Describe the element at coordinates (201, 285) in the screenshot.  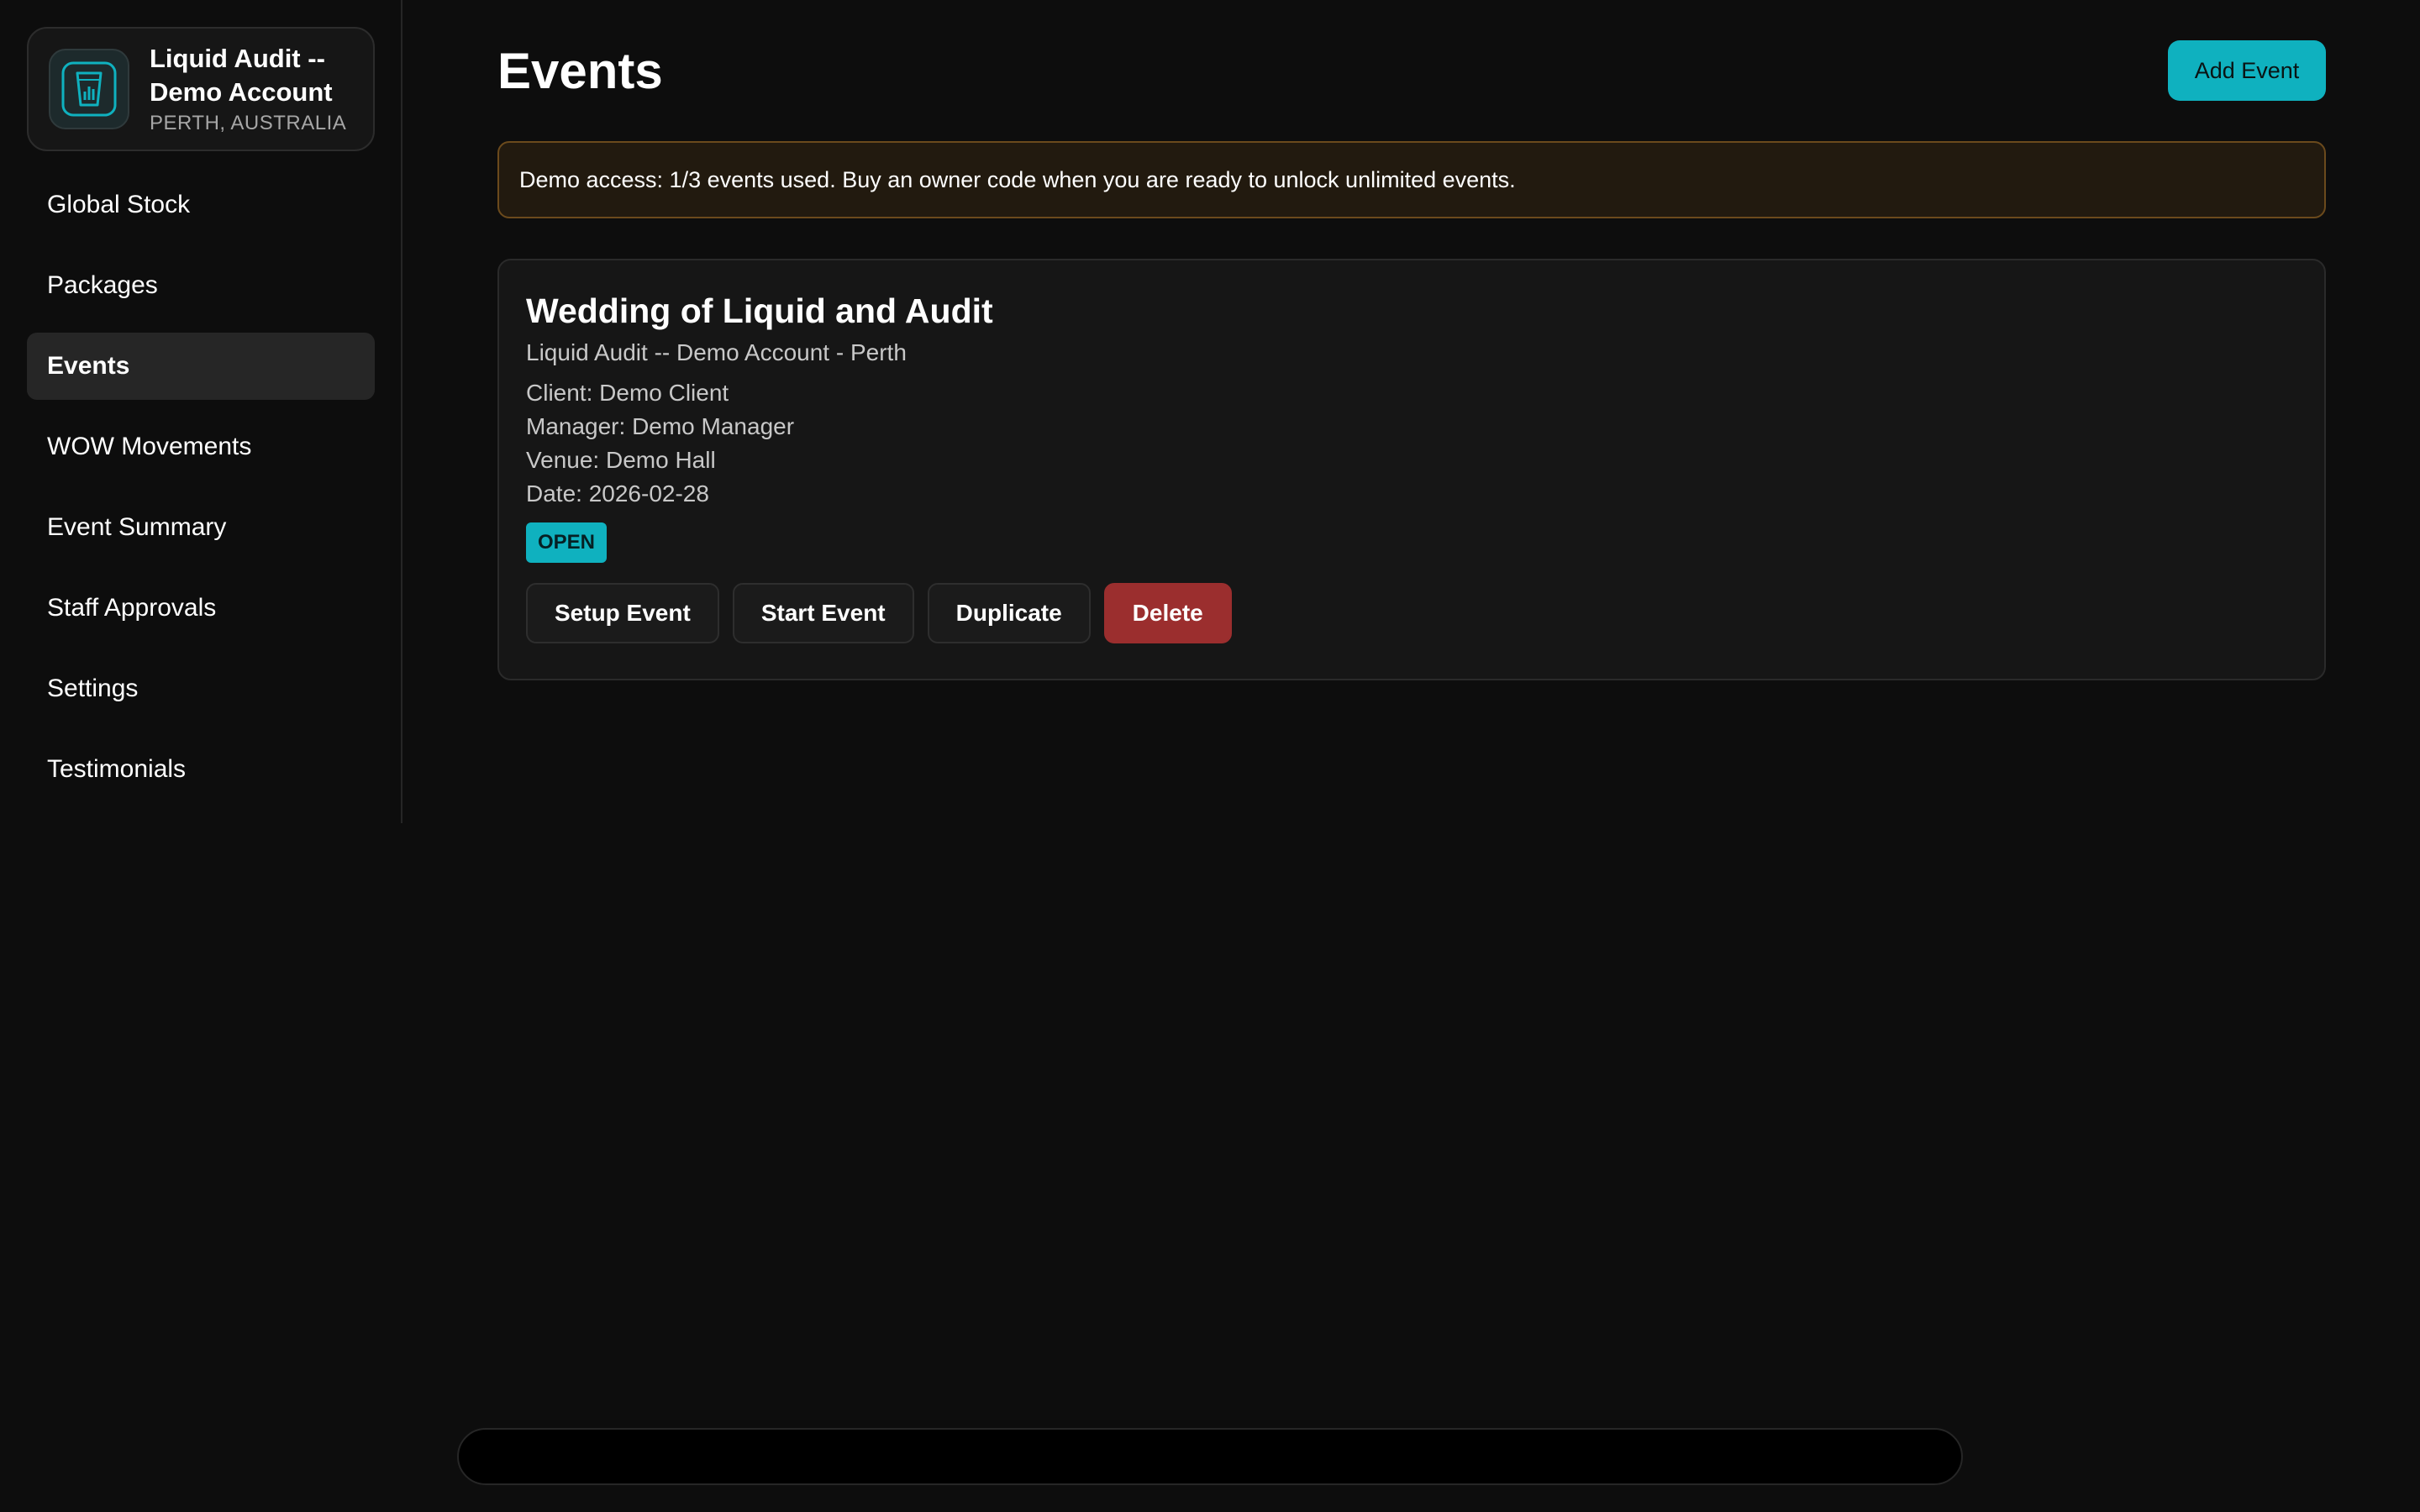
I see `sidebar-item-packages: Packages` at that location.